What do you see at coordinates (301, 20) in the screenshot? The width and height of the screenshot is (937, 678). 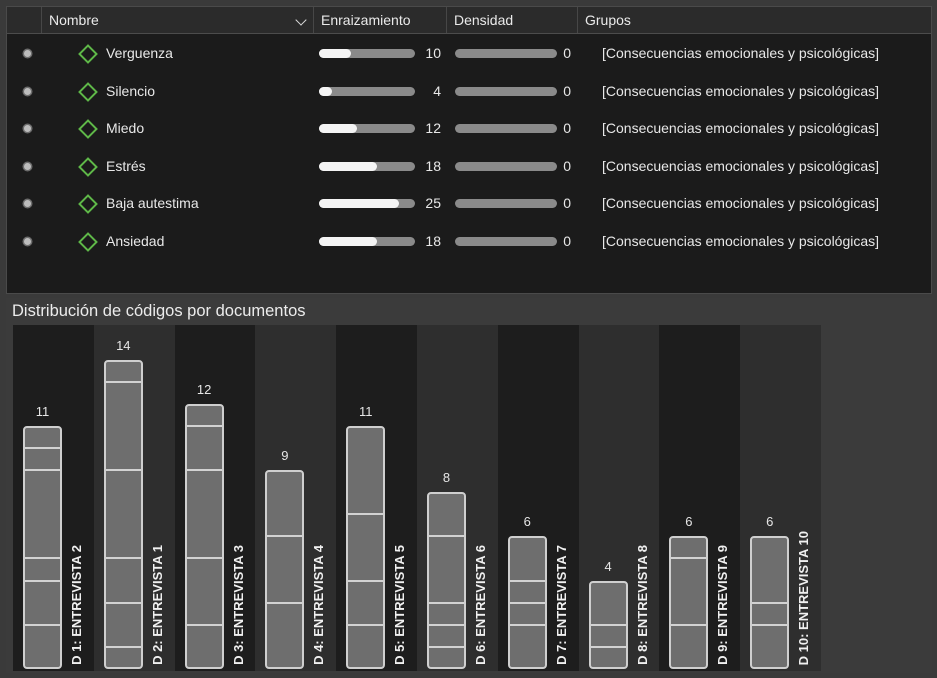 I see `chevron-down-icon` at bounding box center [301, 20].